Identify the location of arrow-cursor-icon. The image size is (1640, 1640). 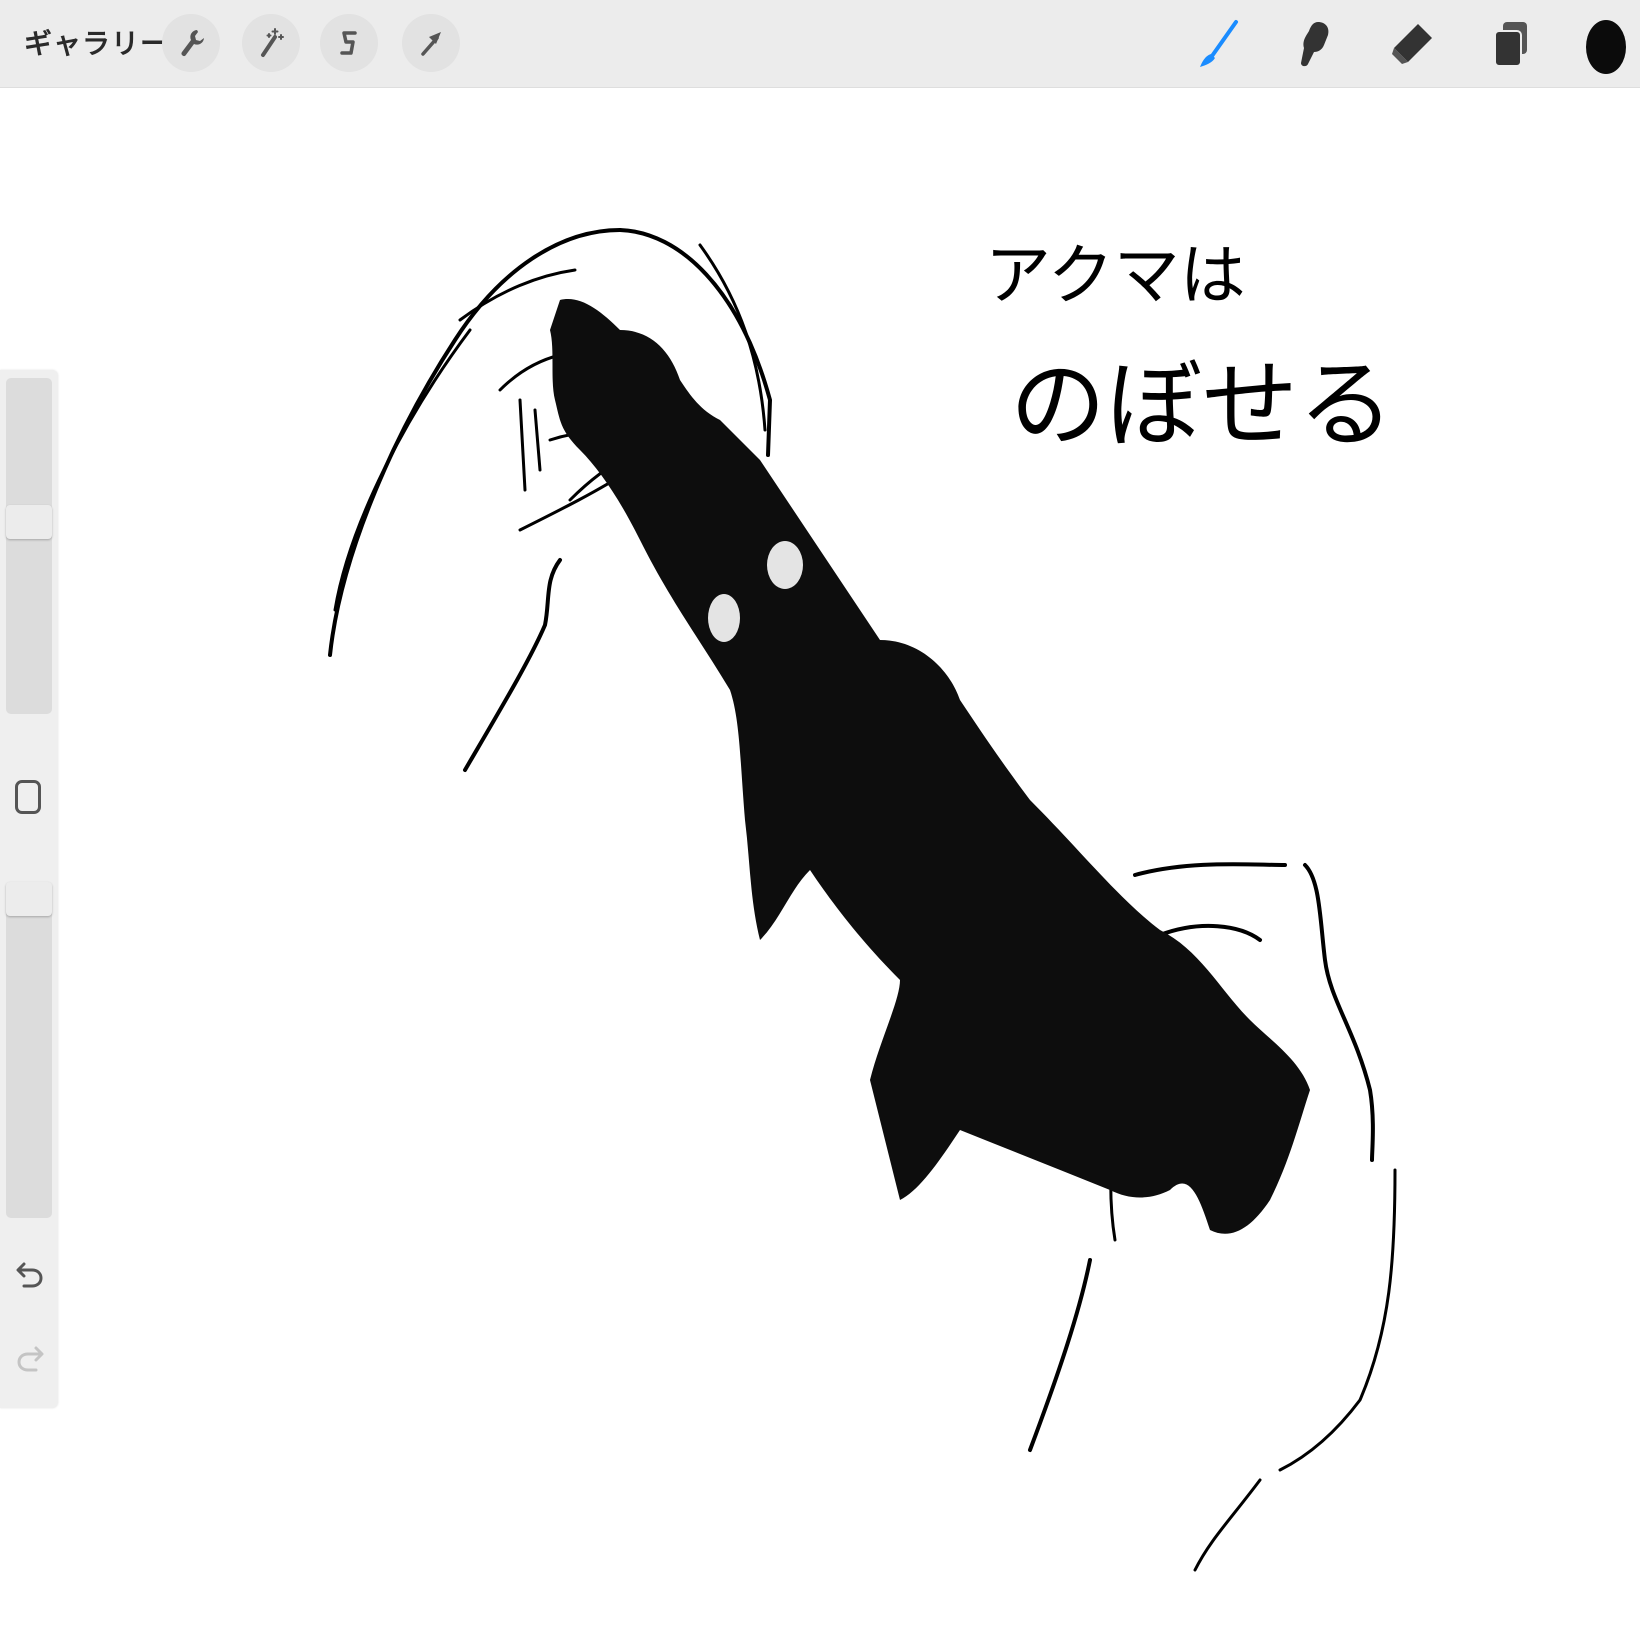
(431, 44).